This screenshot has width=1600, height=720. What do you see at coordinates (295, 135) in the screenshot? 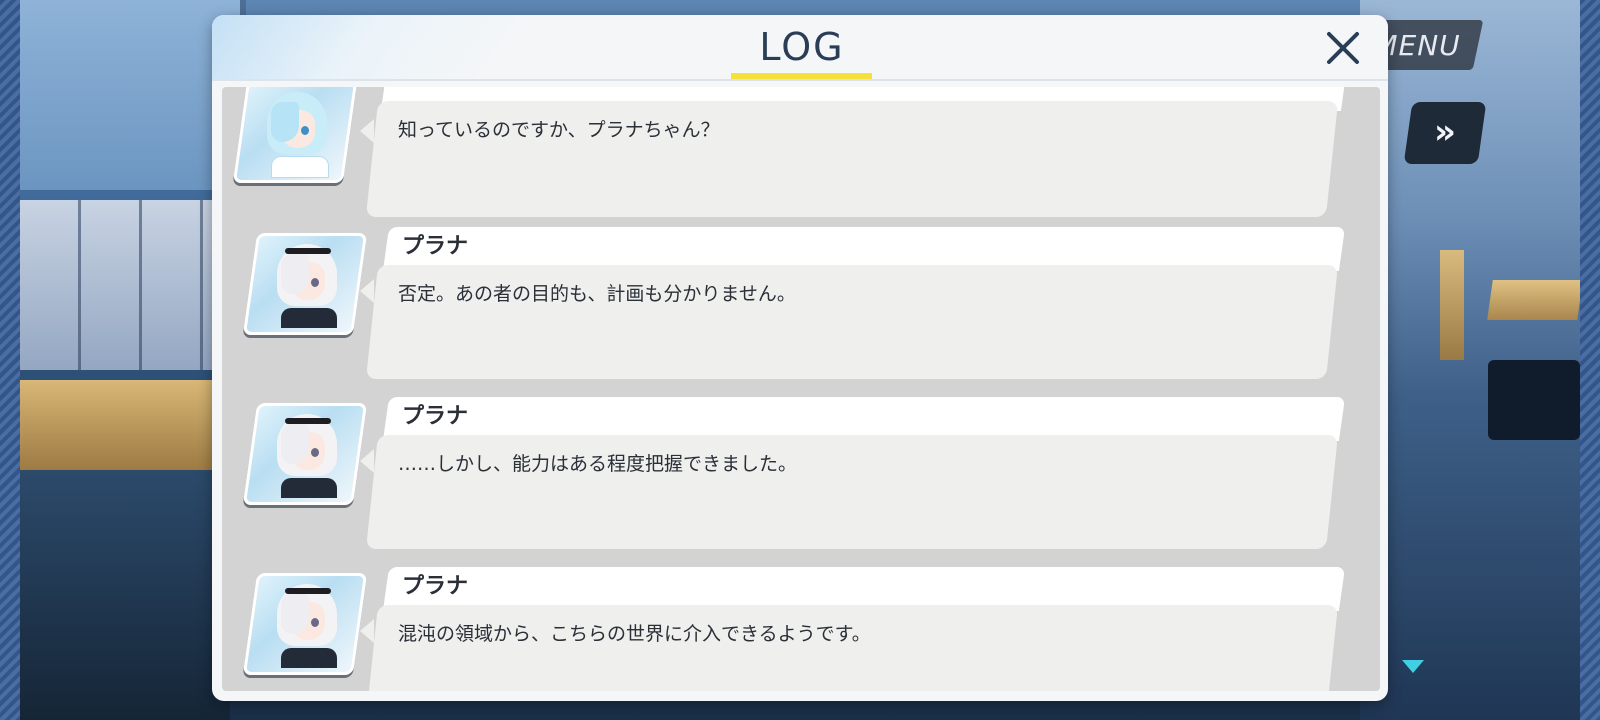
I see `arona-portrait` at bounding box center [295, 135].